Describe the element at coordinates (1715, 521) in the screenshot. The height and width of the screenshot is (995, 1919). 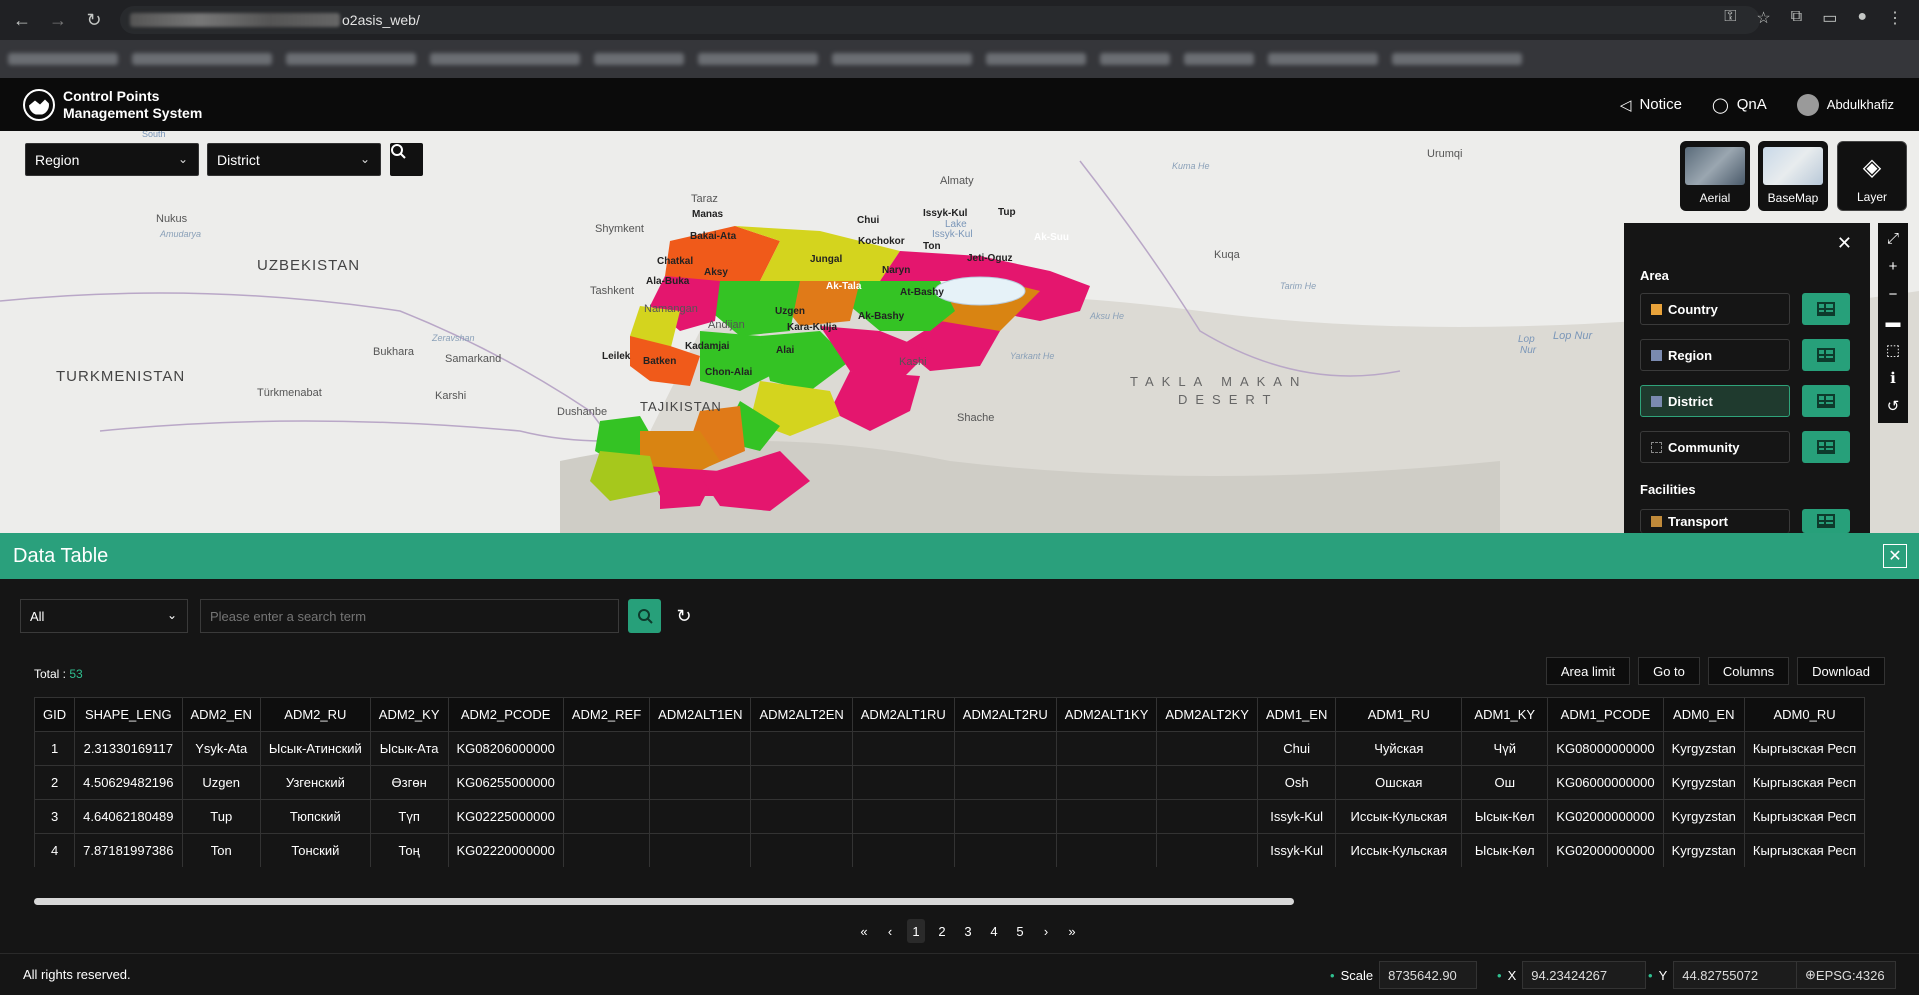
I see `layer-transport: Transport` at that location.